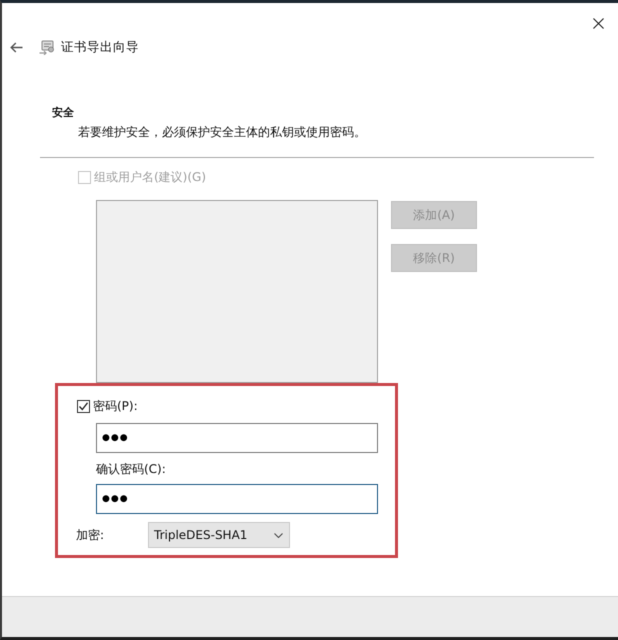 This screenshot has width=618, height=640. I want to click on certificate-icon, so click(47, 47).